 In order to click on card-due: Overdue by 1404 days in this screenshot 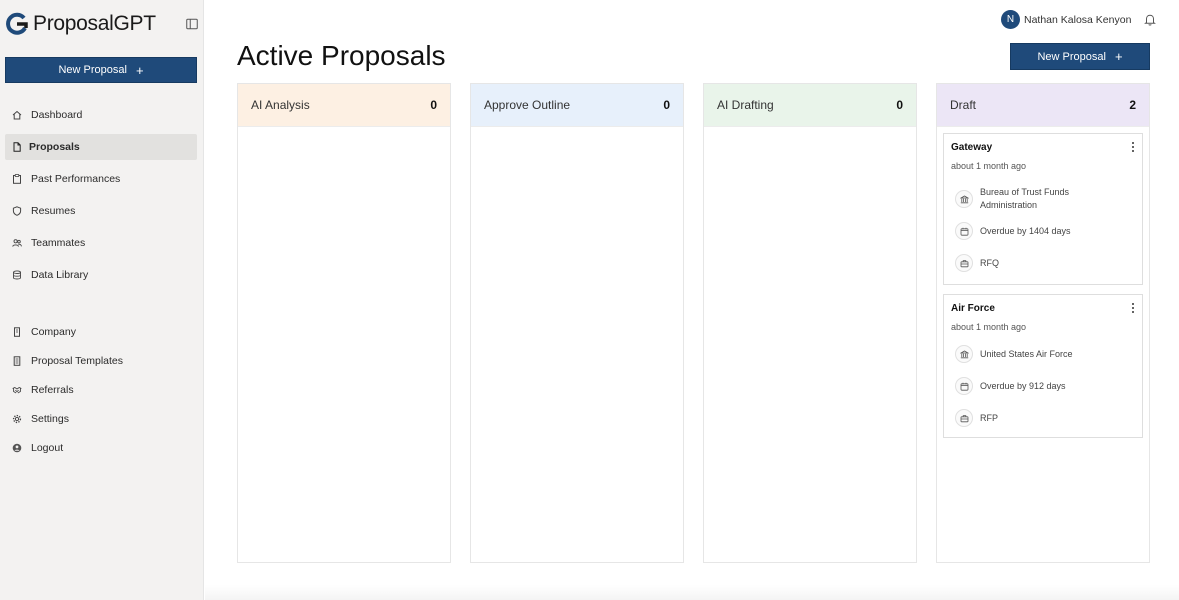, I will do `click(1037, 231)`.